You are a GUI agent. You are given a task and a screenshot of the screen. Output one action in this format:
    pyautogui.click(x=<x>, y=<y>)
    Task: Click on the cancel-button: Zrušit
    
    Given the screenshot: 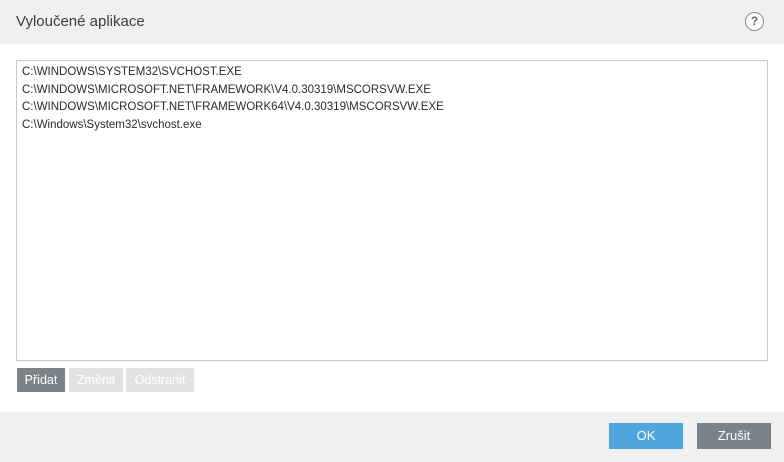 What is the action you would take?
    pyautogui.click(x=734, y=436)
    